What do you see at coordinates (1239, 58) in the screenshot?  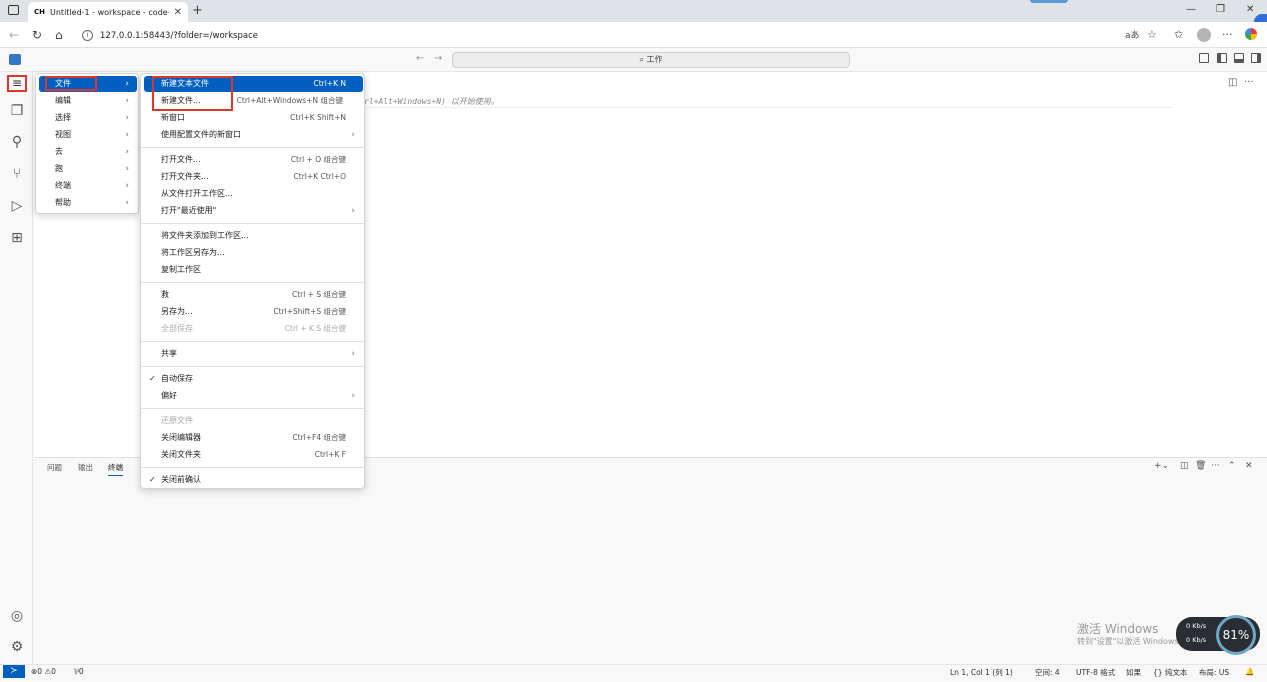 I see `toggle-panel-icon` at bounding box center [1239, 58].